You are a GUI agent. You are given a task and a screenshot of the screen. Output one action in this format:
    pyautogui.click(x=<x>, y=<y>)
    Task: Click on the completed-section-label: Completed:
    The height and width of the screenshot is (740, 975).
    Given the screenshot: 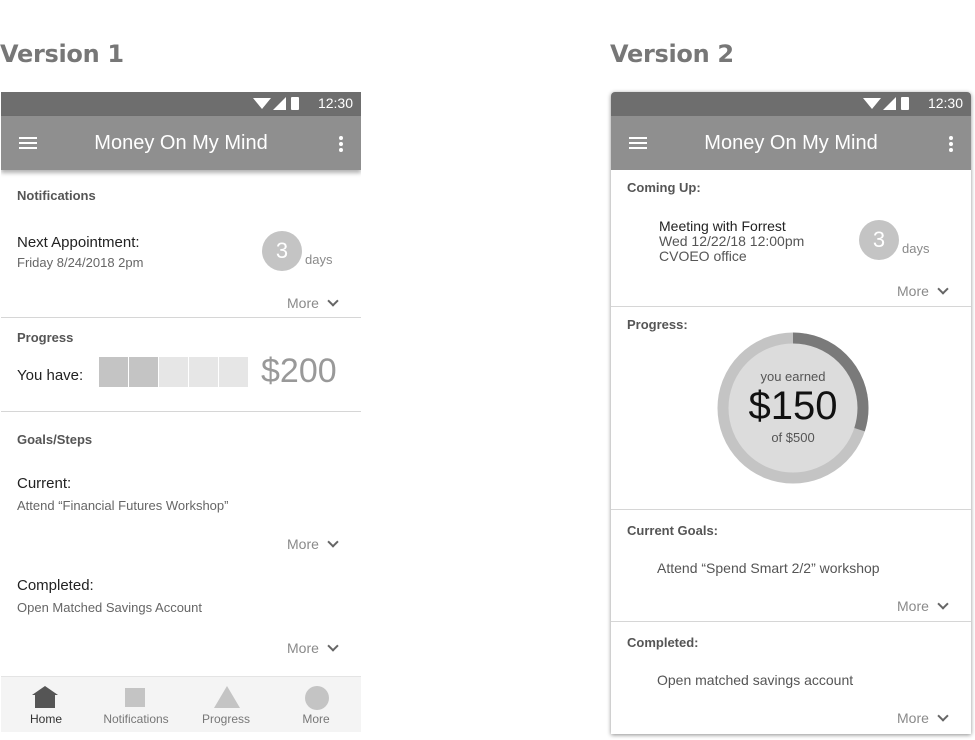 What is the action you would take?
    pyautogui.click(x=663, y=642)
    